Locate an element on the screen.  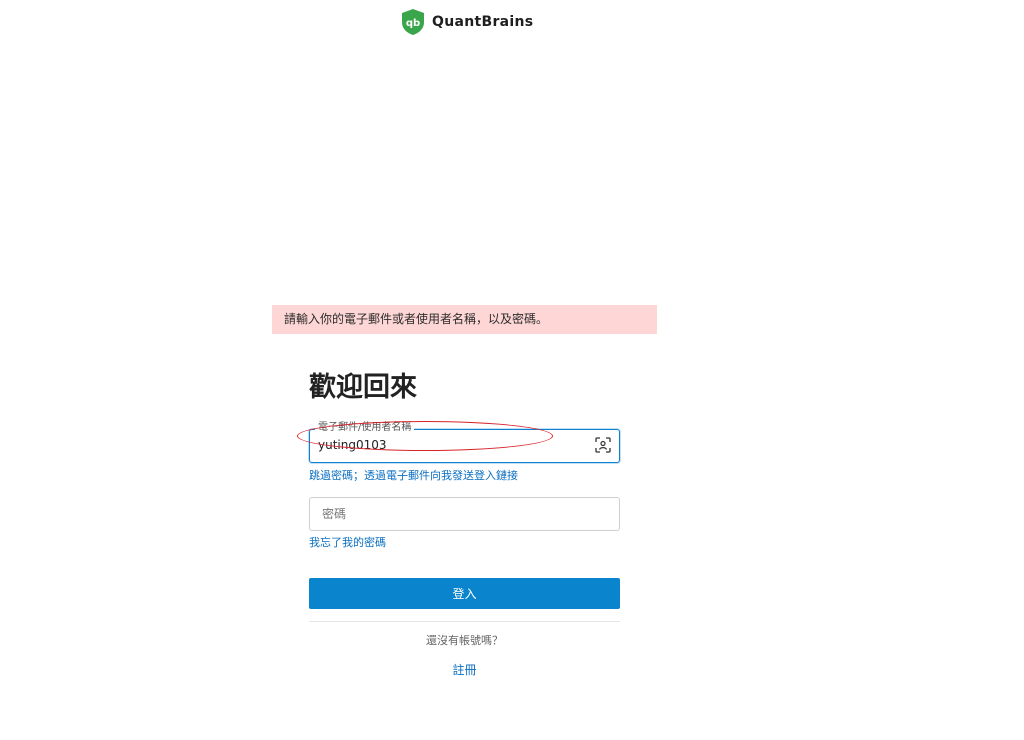
magic-link-login: 跳過密碼；透過電子郵件向我發送登入鏈接 is located at coordinates (413, 476).